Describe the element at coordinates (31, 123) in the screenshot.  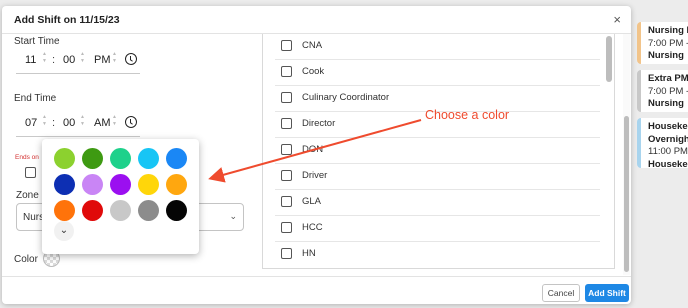
I see `end-hour: 07` at that location.